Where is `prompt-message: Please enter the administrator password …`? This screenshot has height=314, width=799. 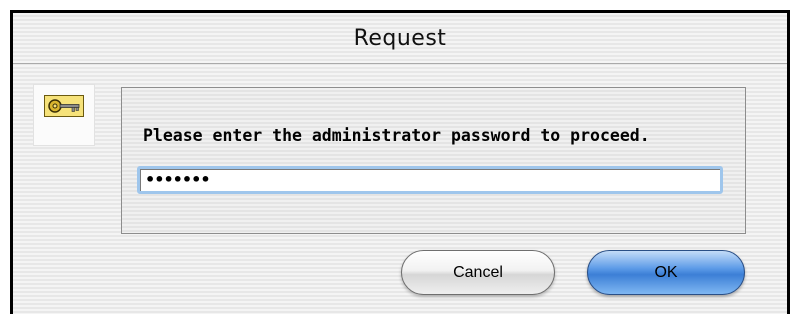 prompt-message: Please enter the administrator password … is located at coordinates (396, 135).